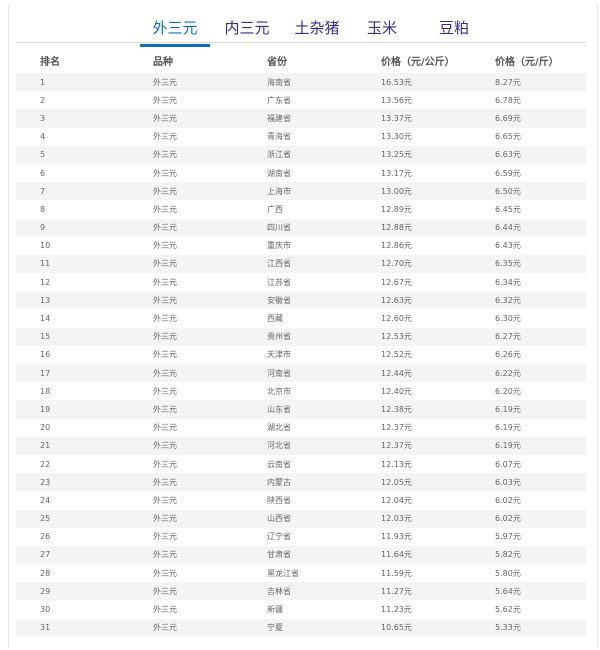  Describe the element at coordinates (324, 391) in the screenshot. I see `province-cell: 北京市` at that location.